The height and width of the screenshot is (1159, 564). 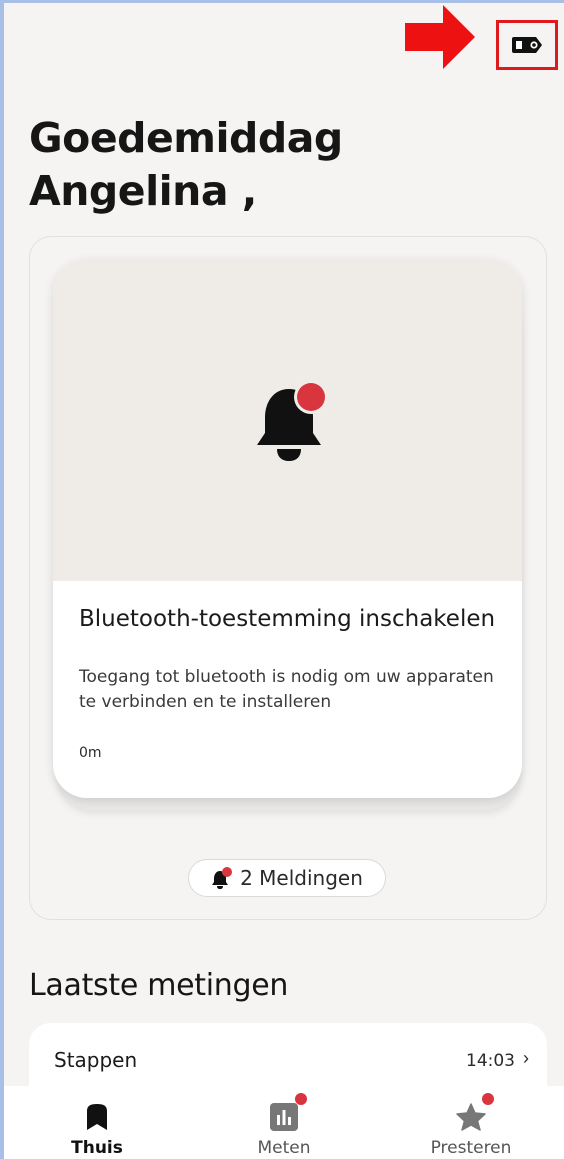 I want to click on nav-label-meten: Meten, so click(x=284, y=1148).